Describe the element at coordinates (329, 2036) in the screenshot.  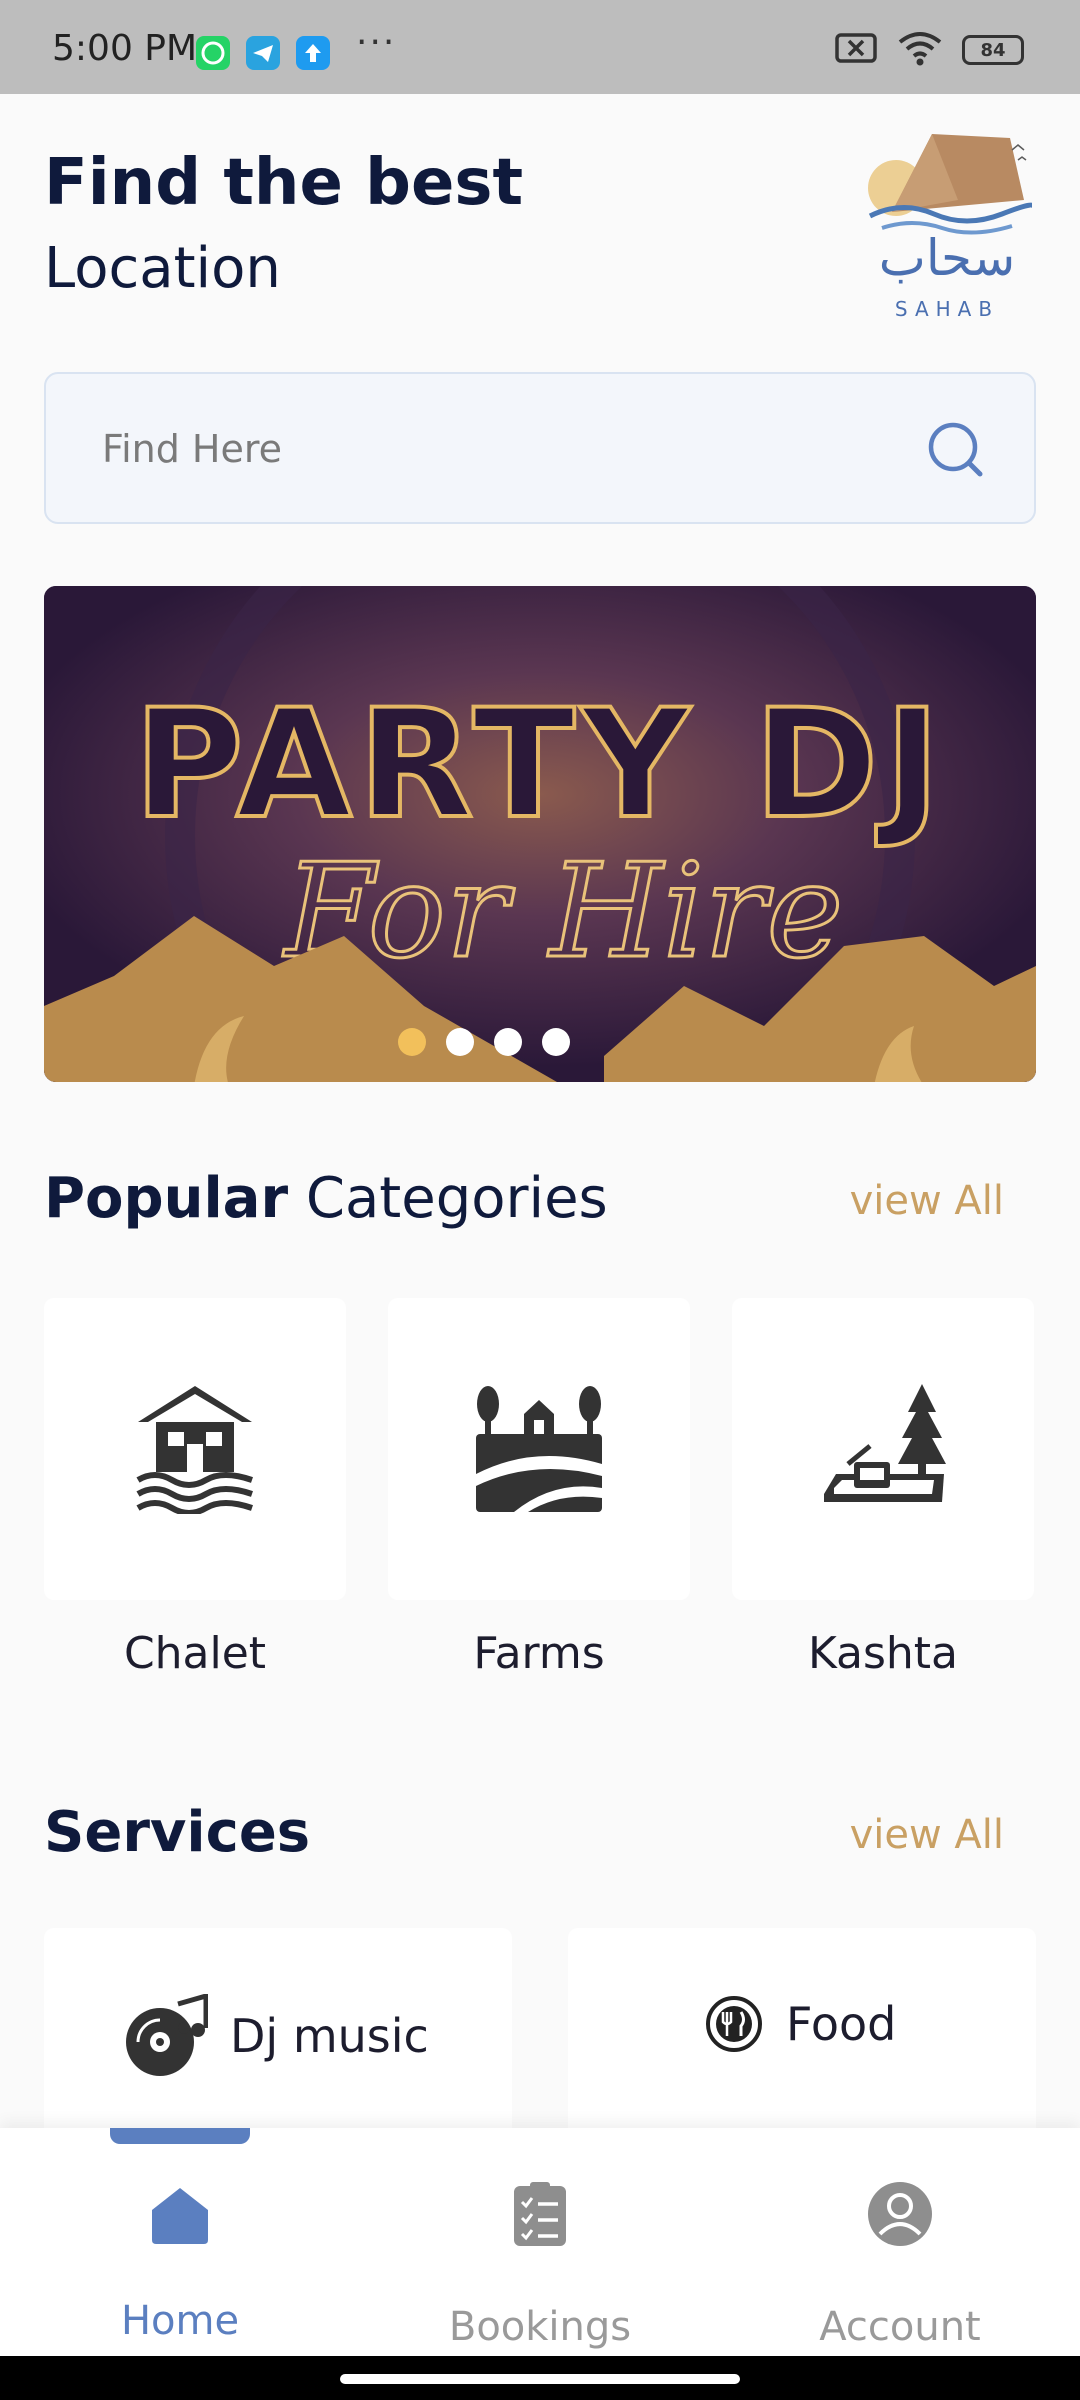
I see `service-label: Dj music` at that location.